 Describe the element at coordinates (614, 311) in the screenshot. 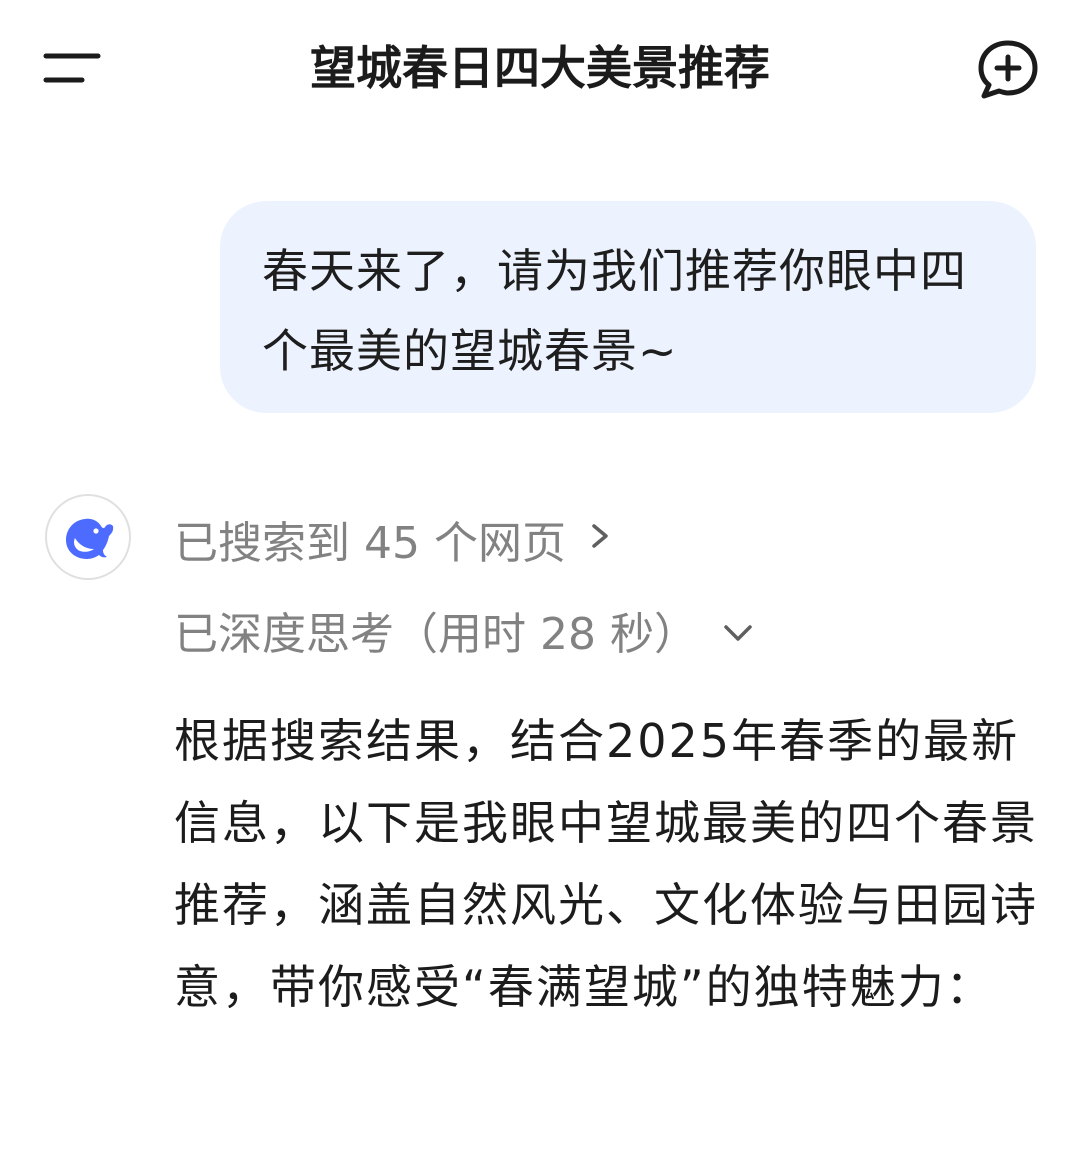

I see `user-message-text: 春天来了，请为我们推荐你眼中四个最美的望城春景~` at that location.